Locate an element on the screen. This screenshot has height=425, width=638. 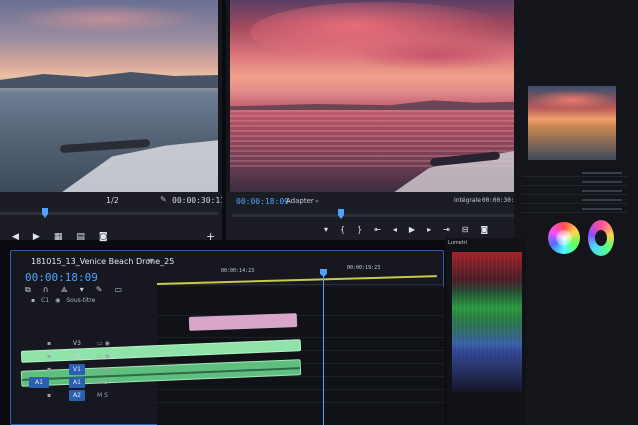
subtitle-track-row: ▪ C1 ◉ Sous-titre is located at coordinates (63, 300).